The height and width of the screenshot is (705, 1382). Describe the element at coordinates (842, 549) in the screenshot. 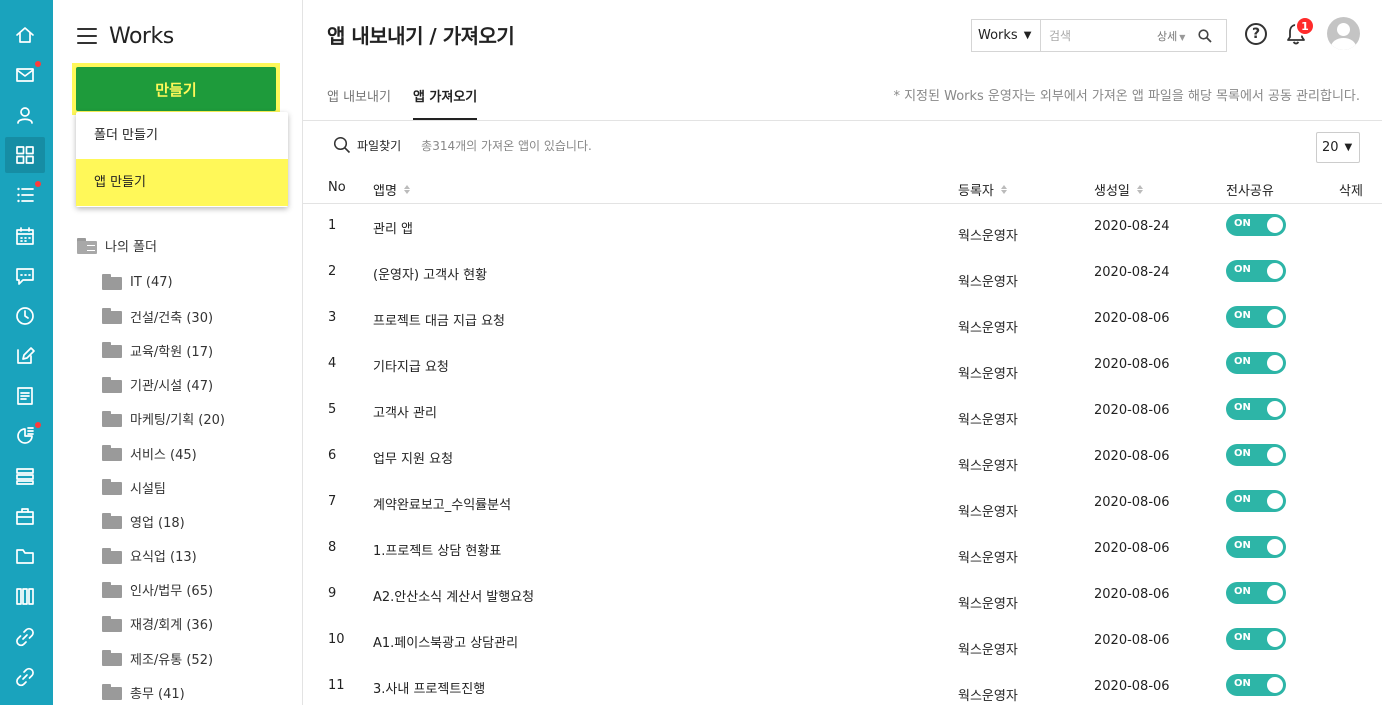

I see `table-row: 8 1.프로젝트 상담 현황표 웍스운영자 2020-08-06 ON` at that location.